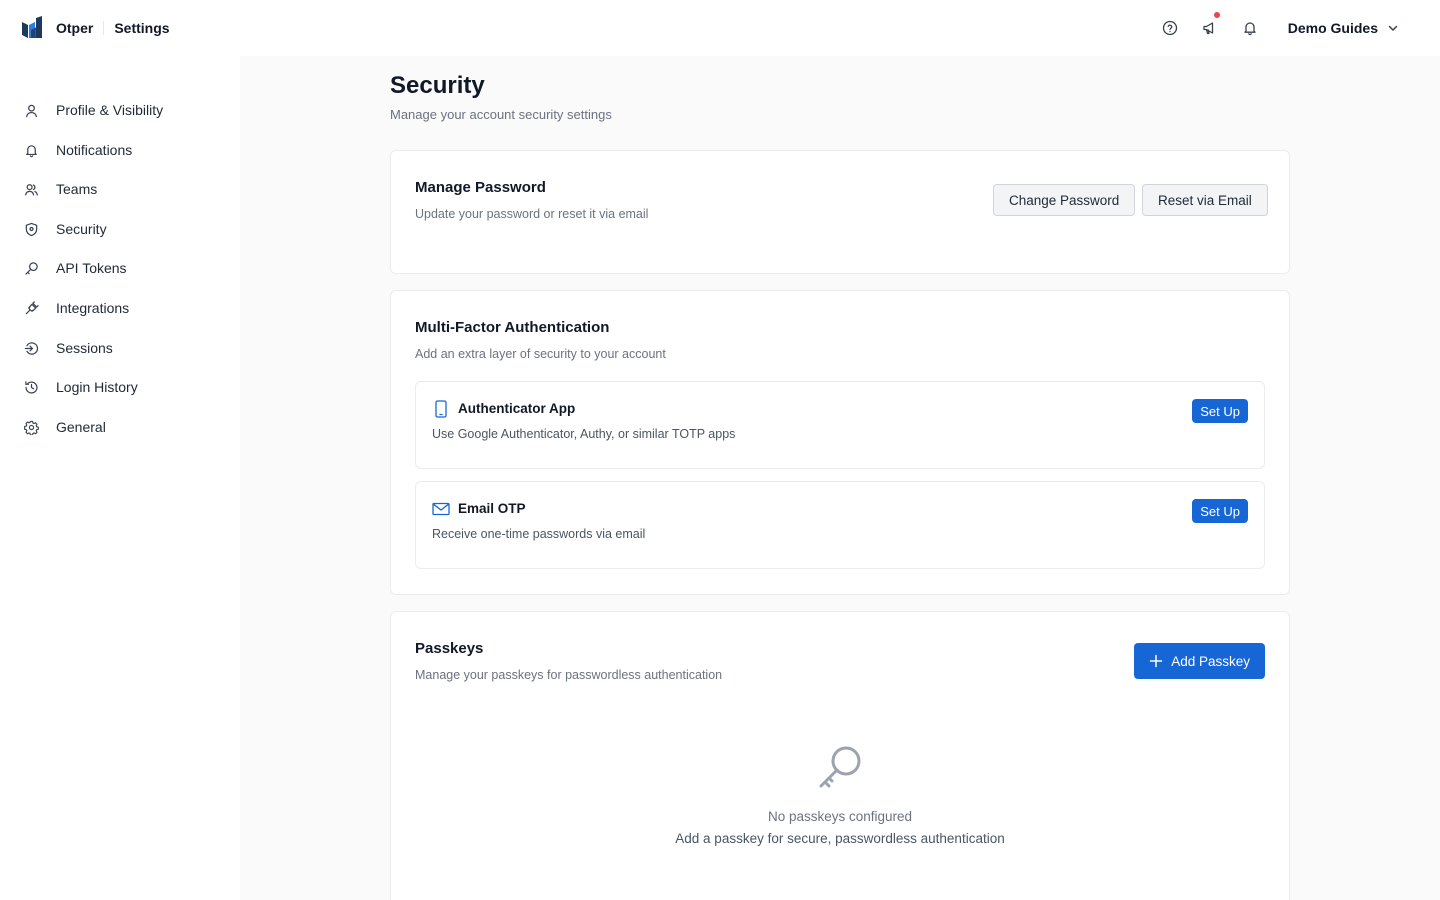  I want to click on sidebar-item-sessions: Sessions, so click(120, 348).